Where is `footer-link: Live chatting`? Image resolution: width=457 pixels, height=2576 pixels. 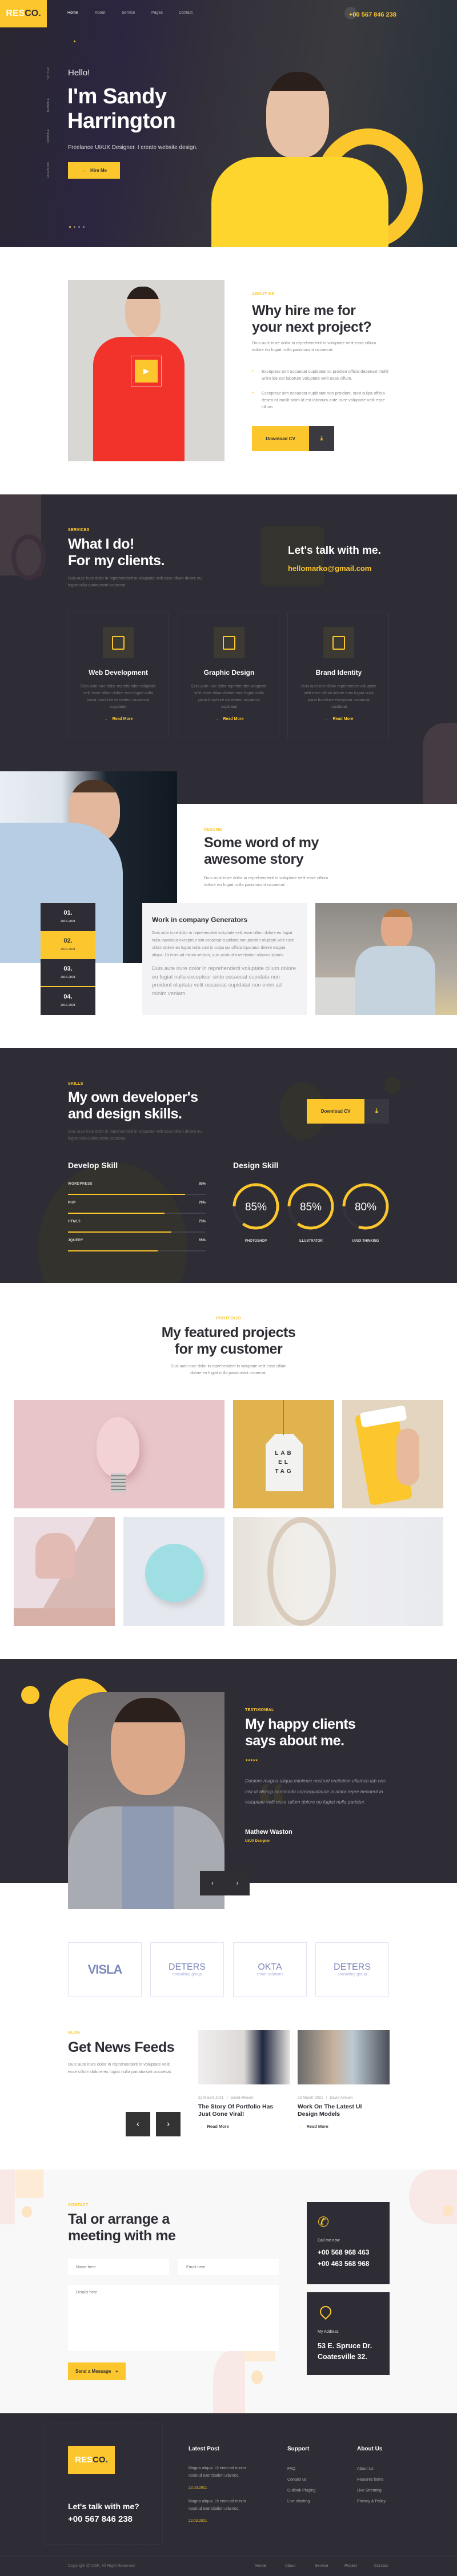
footer-link: Live chatting is located at coordinates (301, 2501).